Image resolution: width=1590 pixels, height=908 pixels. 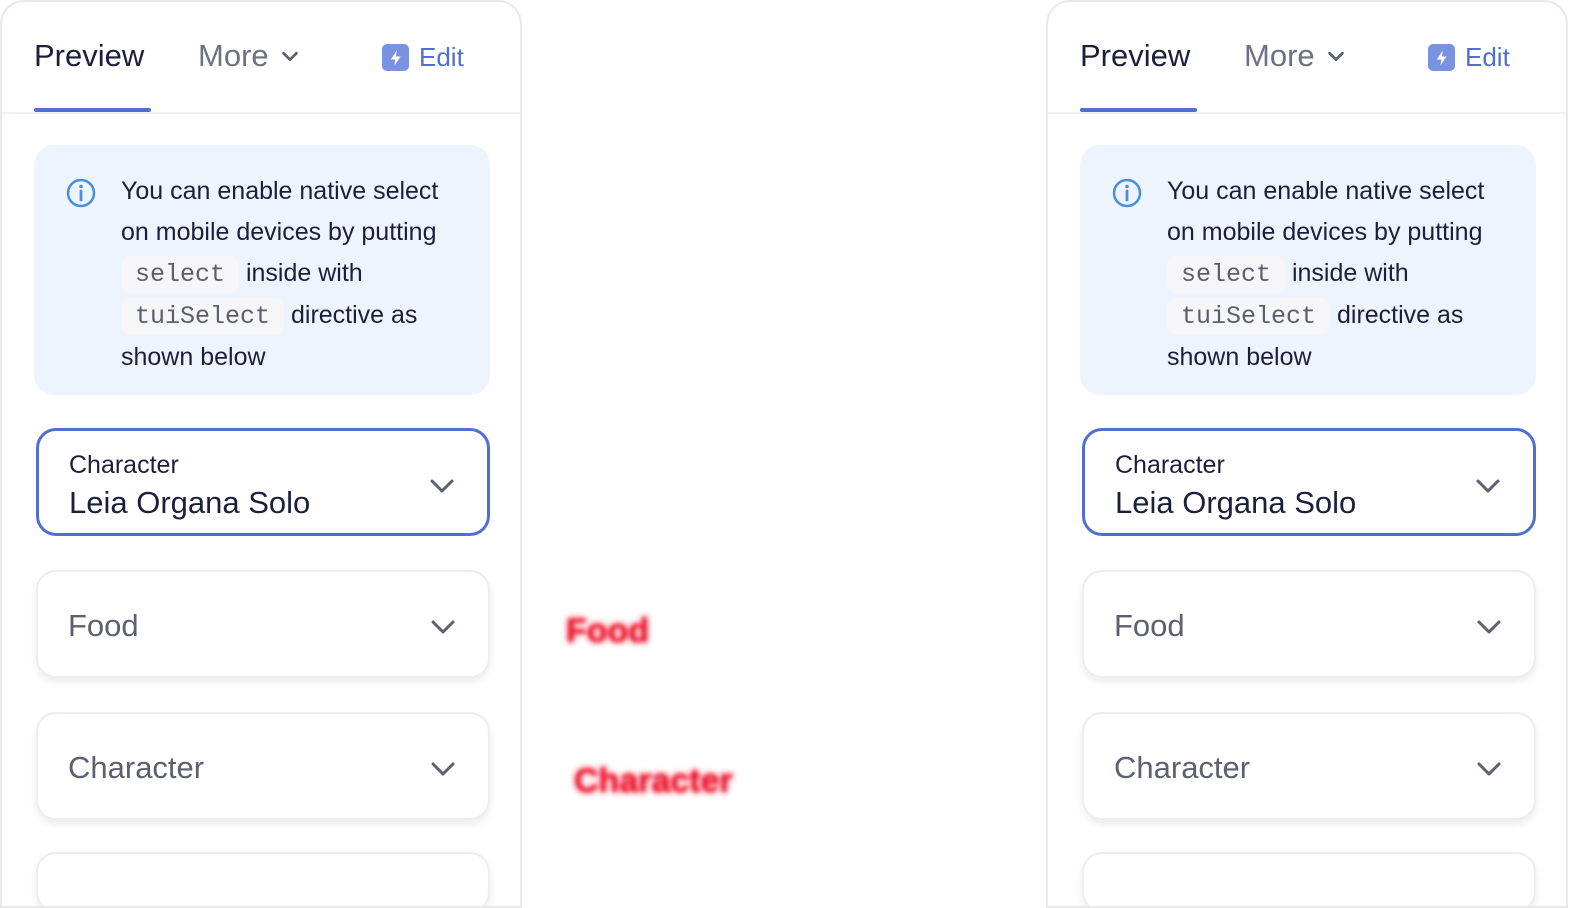 What do you see at coordinates (653, 781) in the screenshot?
I see `scribble-character: Character` at bounding box center [653, 781].